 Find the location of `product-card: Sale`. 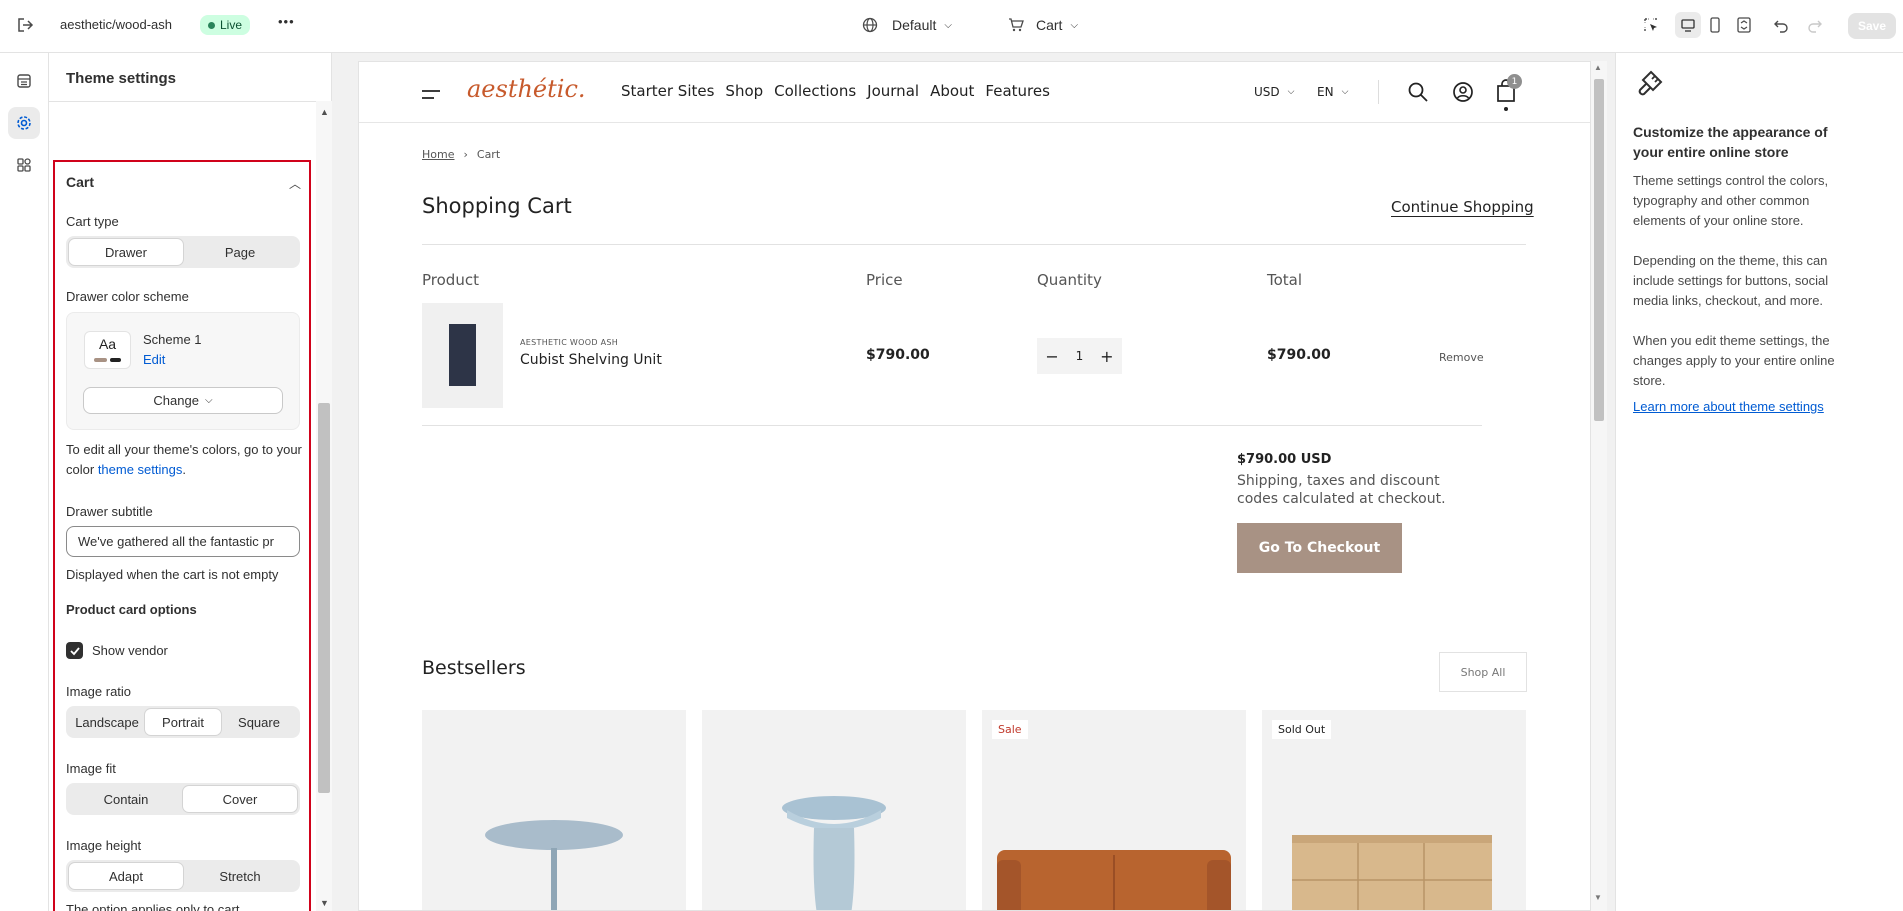

product-card: Sale is located at coordinates (1114, 810).